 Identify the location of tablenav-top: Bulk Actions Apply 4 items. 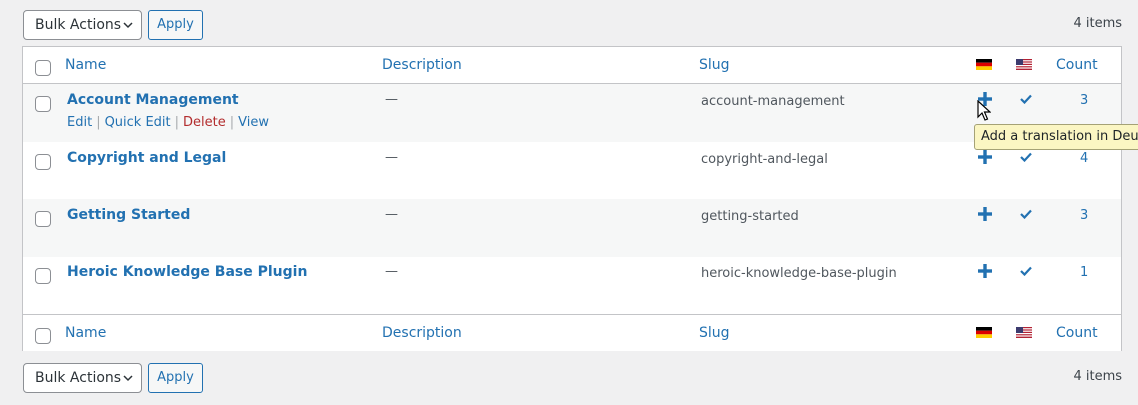
(572, 24).